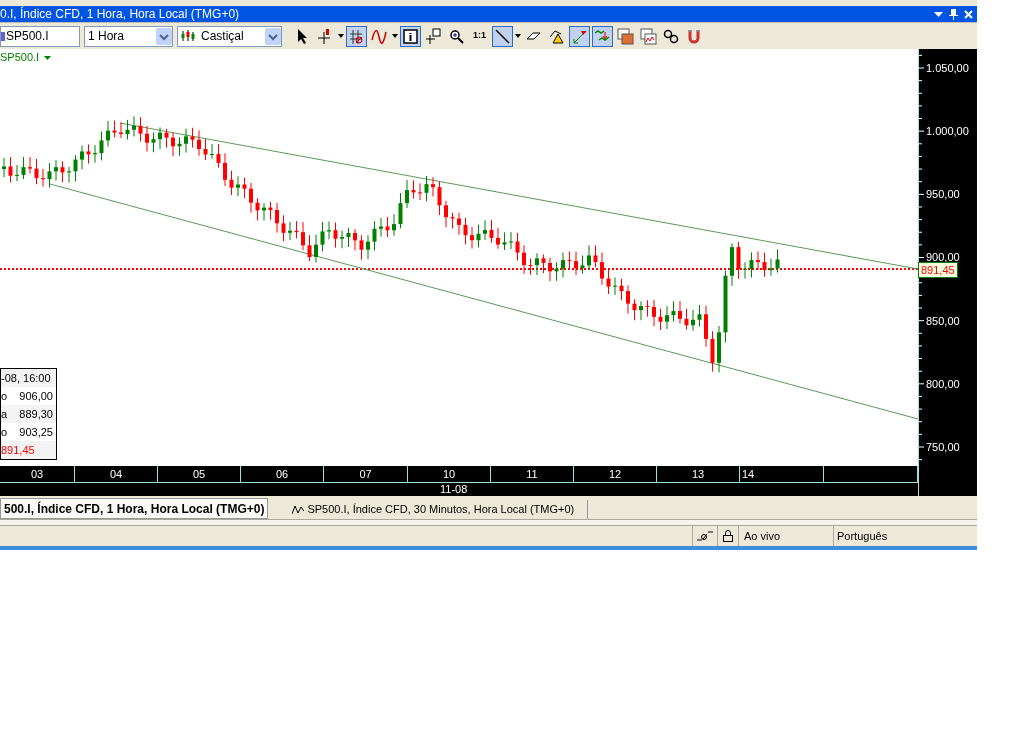 The image size is (1024, 738). What do you see at coordinates (862, 535) in the screenshot?
I see `language-status: Português` at bounding box center [862, 535].